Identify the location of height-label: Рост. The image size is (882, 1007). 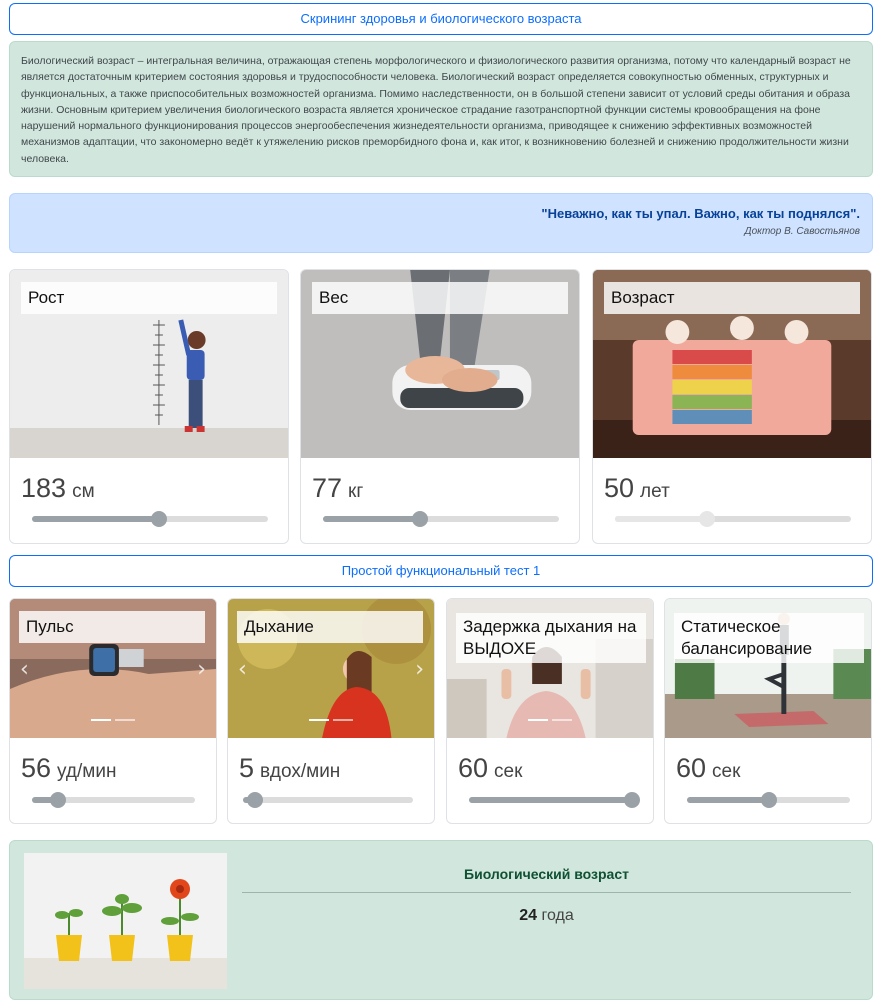
(149, 298).